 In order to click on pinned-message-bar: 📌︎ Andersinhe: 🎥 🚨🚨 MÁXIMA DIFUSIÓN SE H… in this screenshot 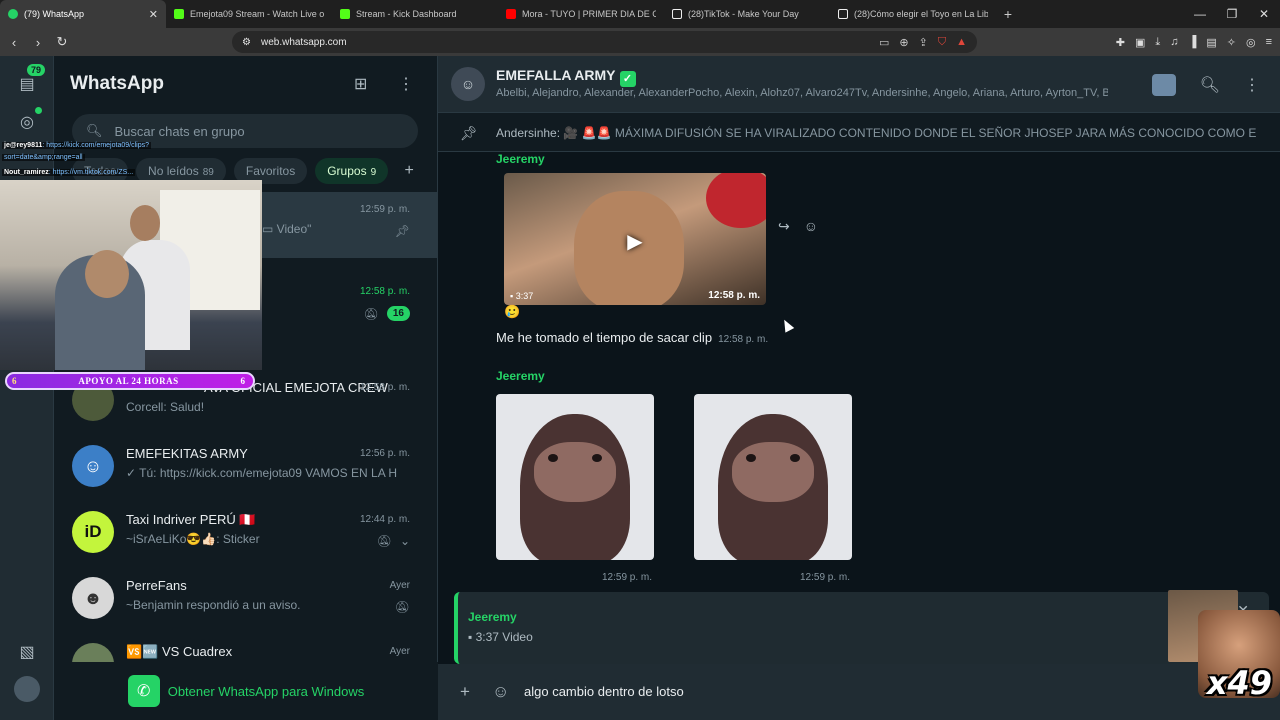, I will do `click(859, 132)`.